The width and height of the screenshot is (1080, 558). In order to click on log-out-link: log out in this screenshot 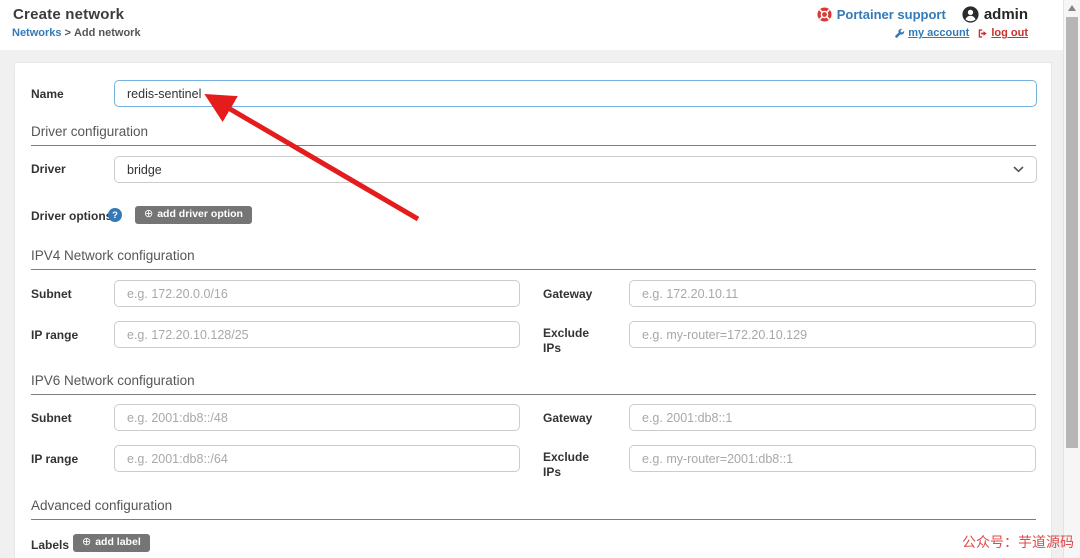, I will do `click(1002, 33)`.